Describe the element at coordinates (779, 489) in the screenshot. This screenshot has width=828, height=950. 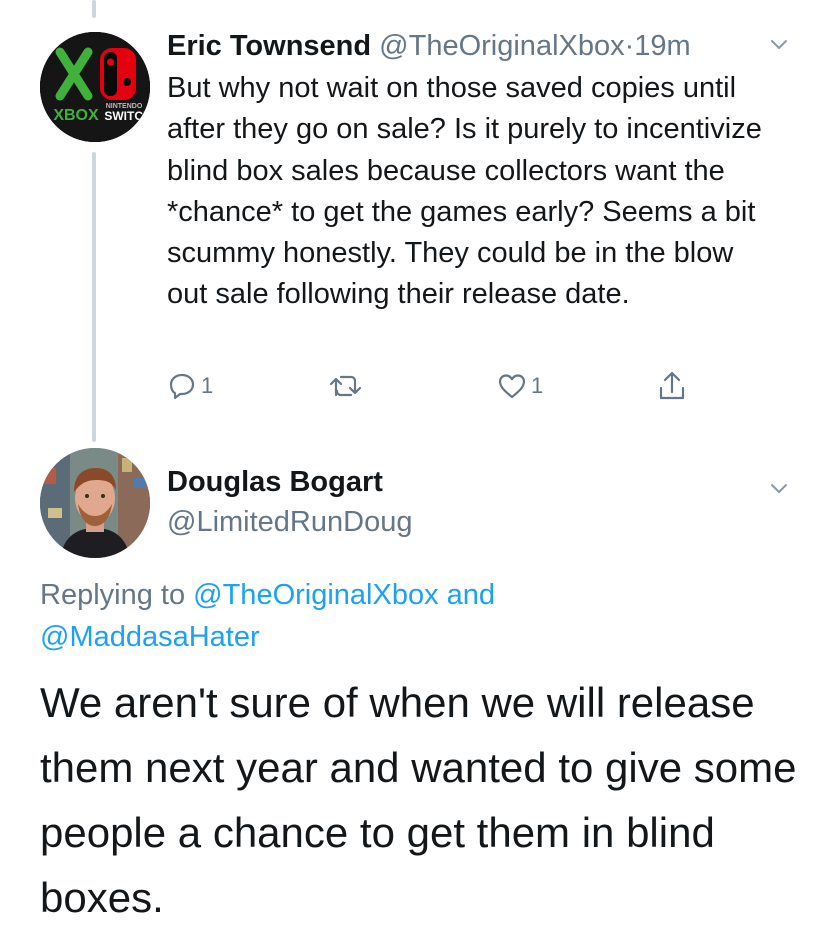
I see `tweet2-chevron-down-icon` at that location.